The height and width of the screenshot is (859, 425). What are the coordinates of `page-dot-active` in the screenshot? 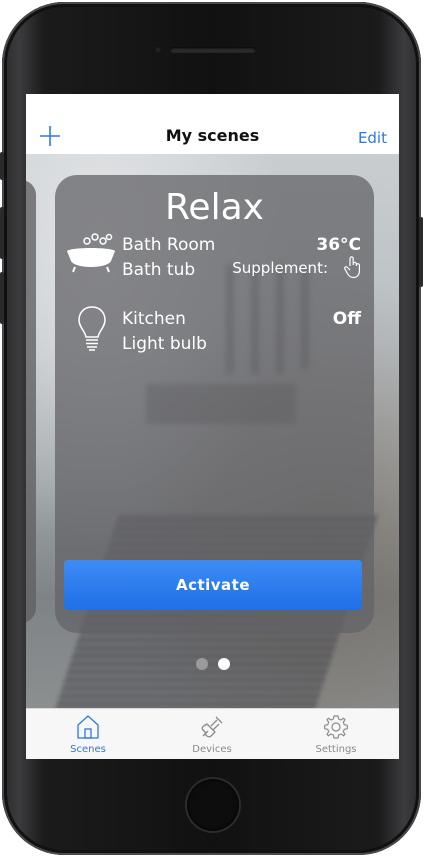 It's located at (223, 664).